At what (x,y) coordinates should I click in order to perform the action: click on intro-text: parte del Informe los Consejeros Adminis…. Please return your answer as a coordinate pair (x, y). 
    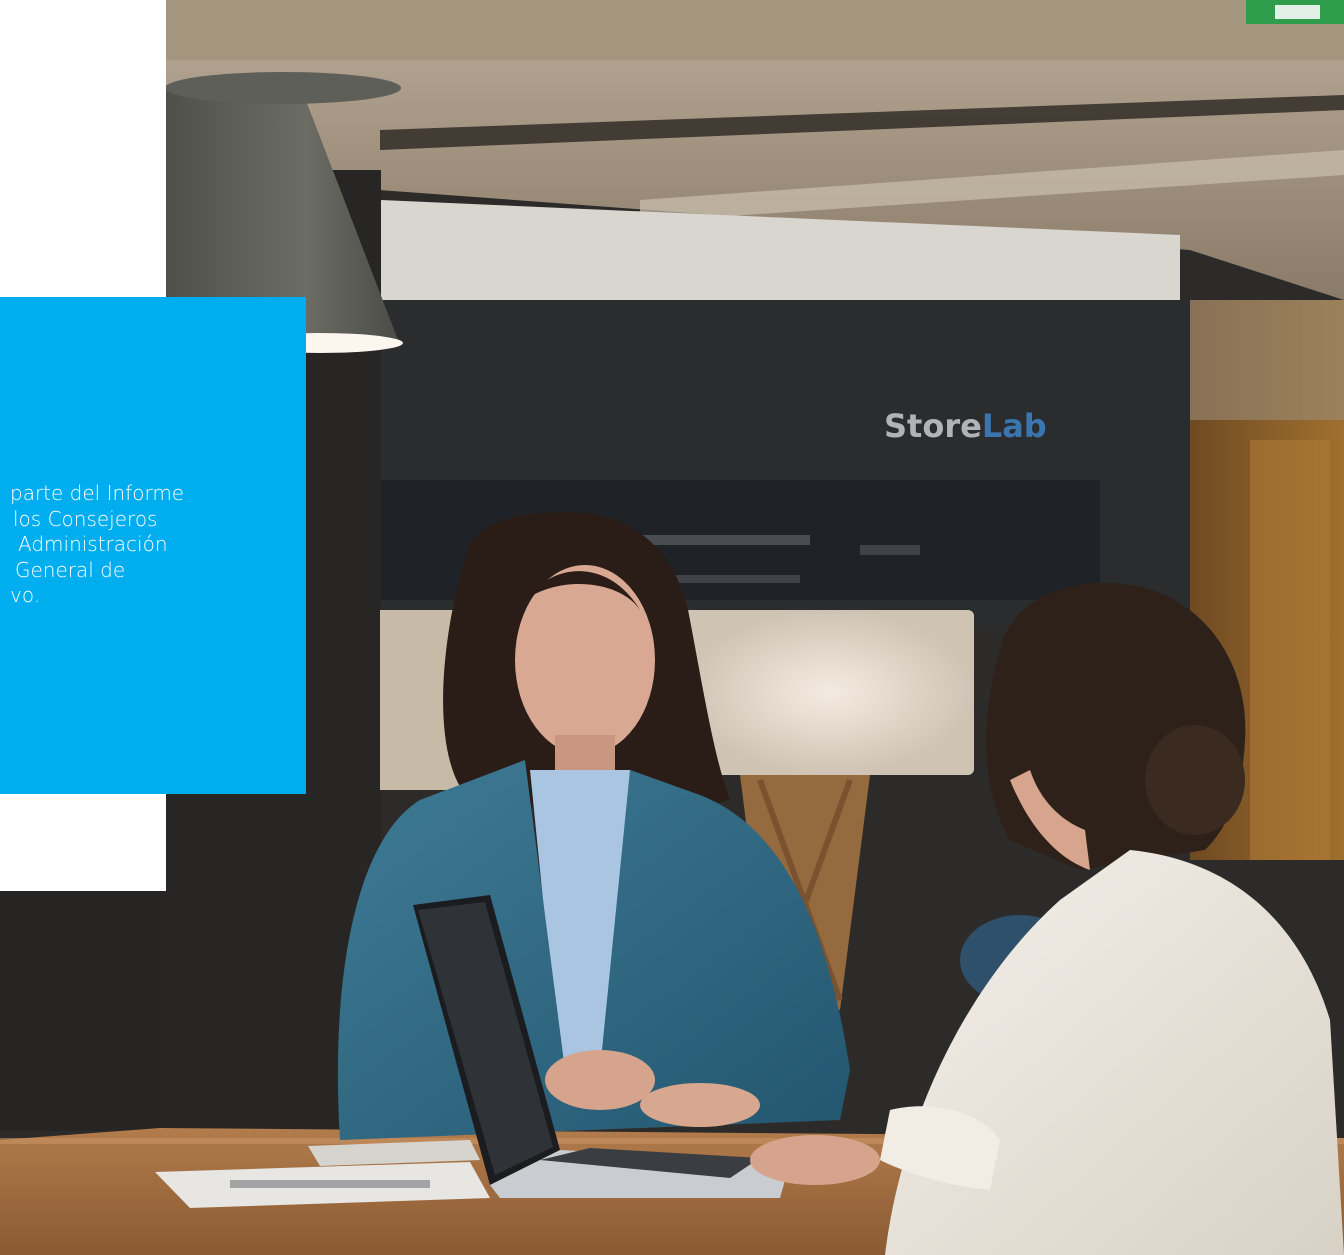
    Looking at the image, I should click on (158, 545).